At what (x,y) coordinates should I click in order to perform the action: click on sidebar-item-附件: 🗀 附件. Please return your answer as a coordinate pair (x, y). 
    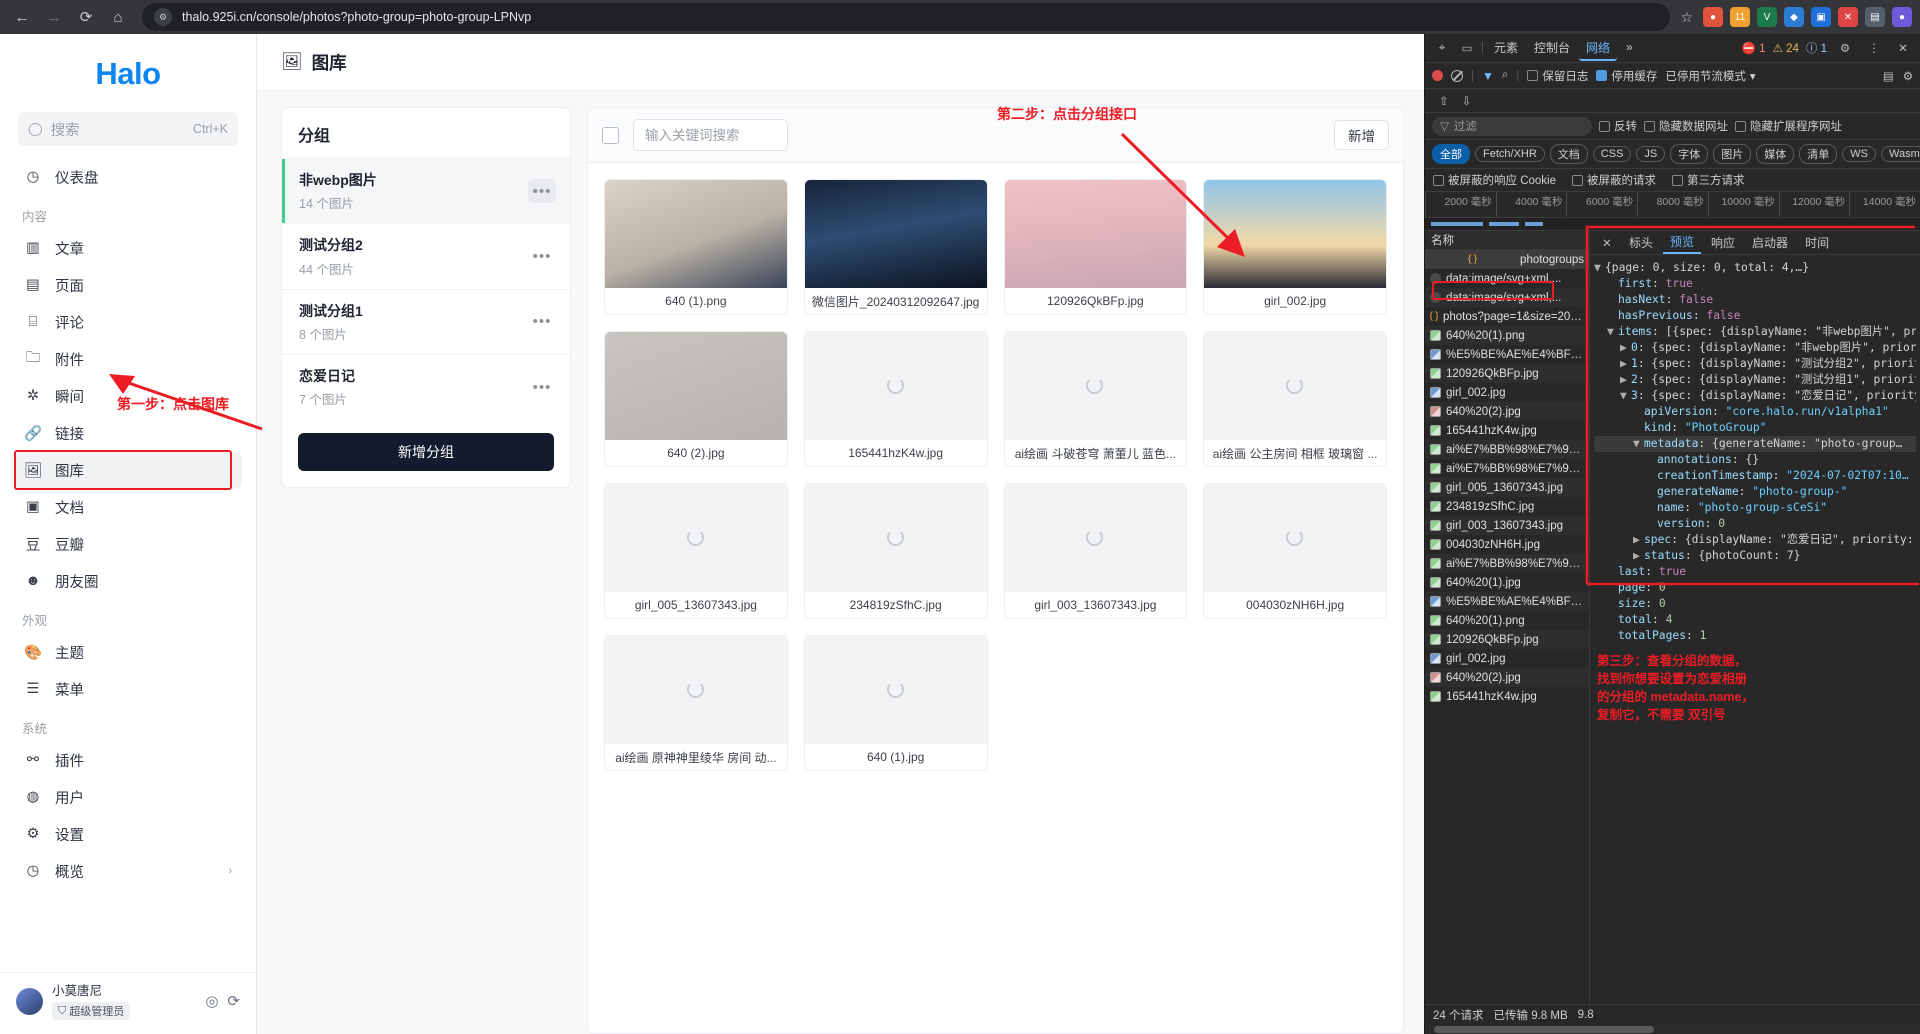
    Looking at the image, I should click on (128, 359).